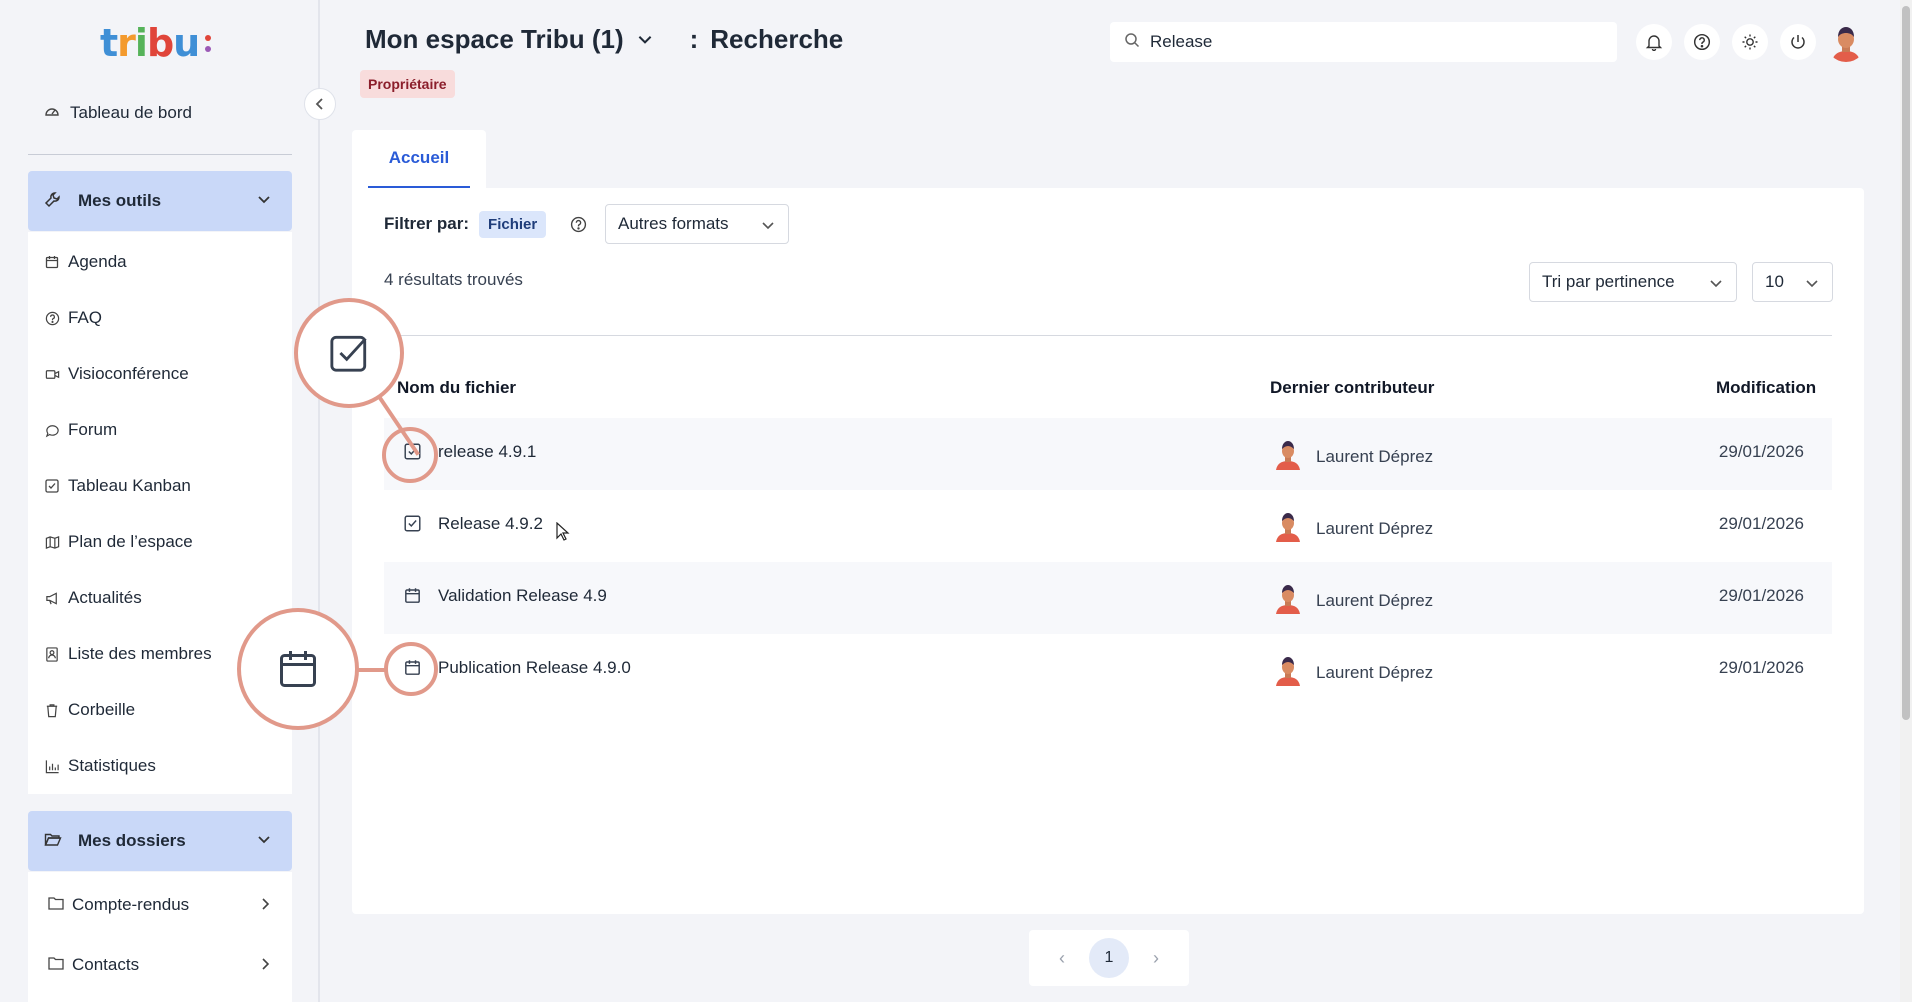 Image resolution: width=1912 pixels, height=1002 pixels. I want to click on file-name-cell: Publication Release 4.9.0, so click(517, 668).